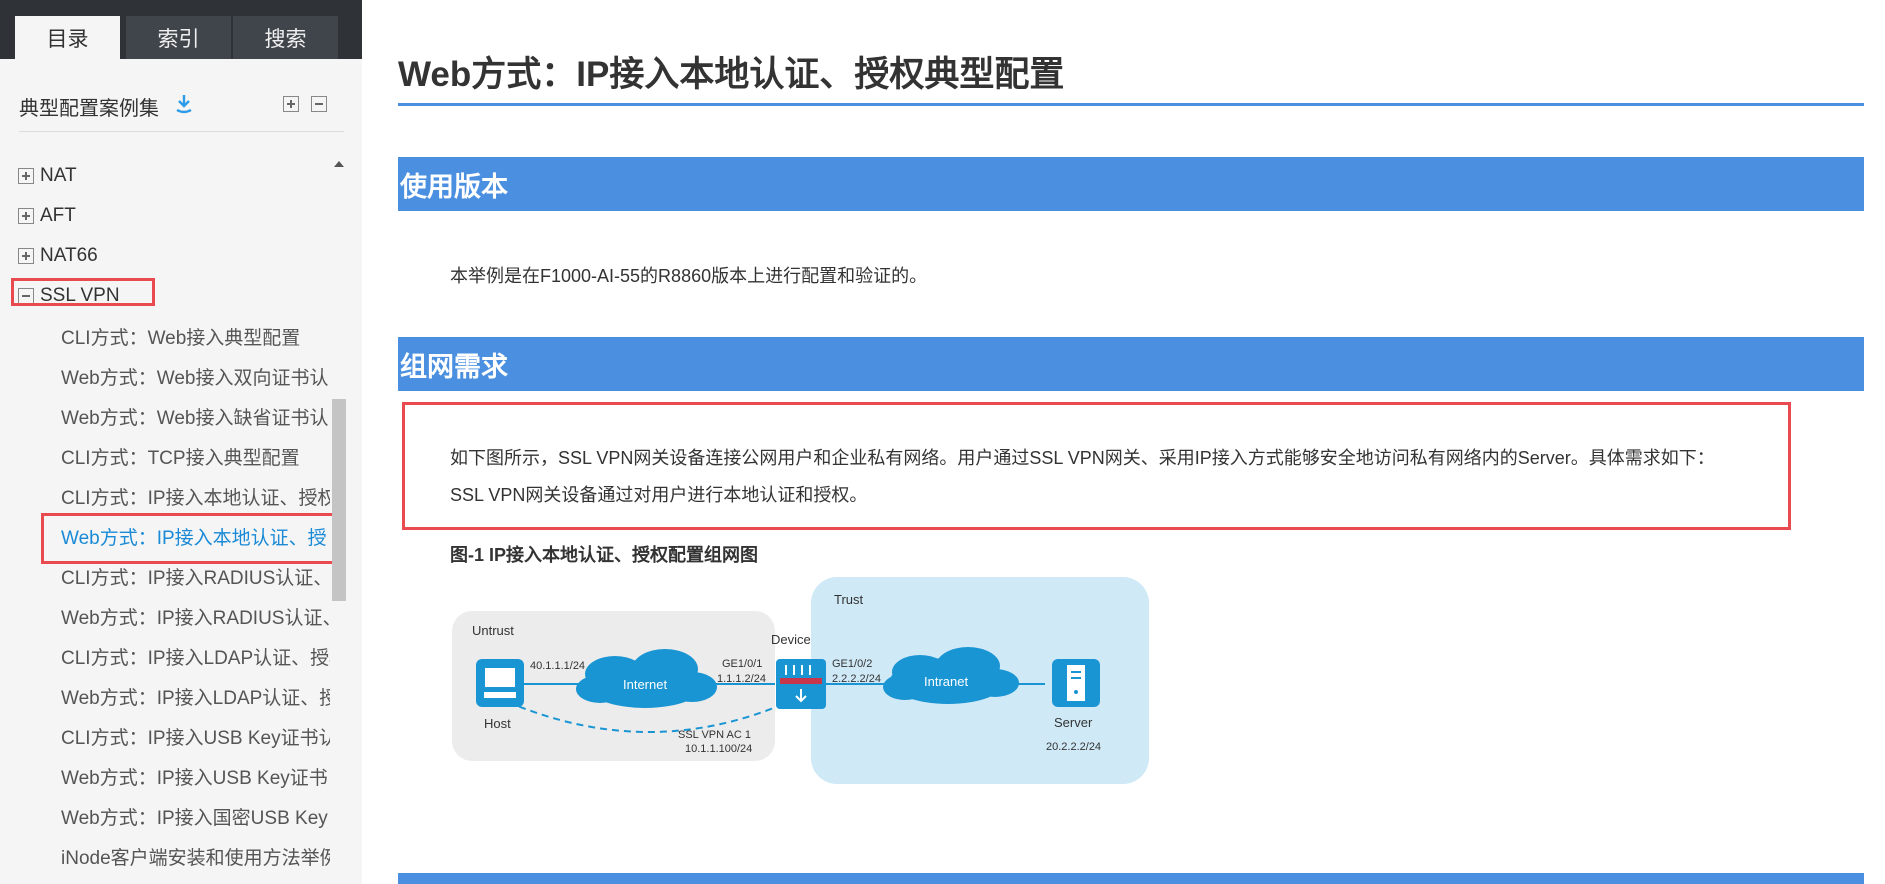  I want to click on toc-header: 典型配置案例集, so click(181, 110).